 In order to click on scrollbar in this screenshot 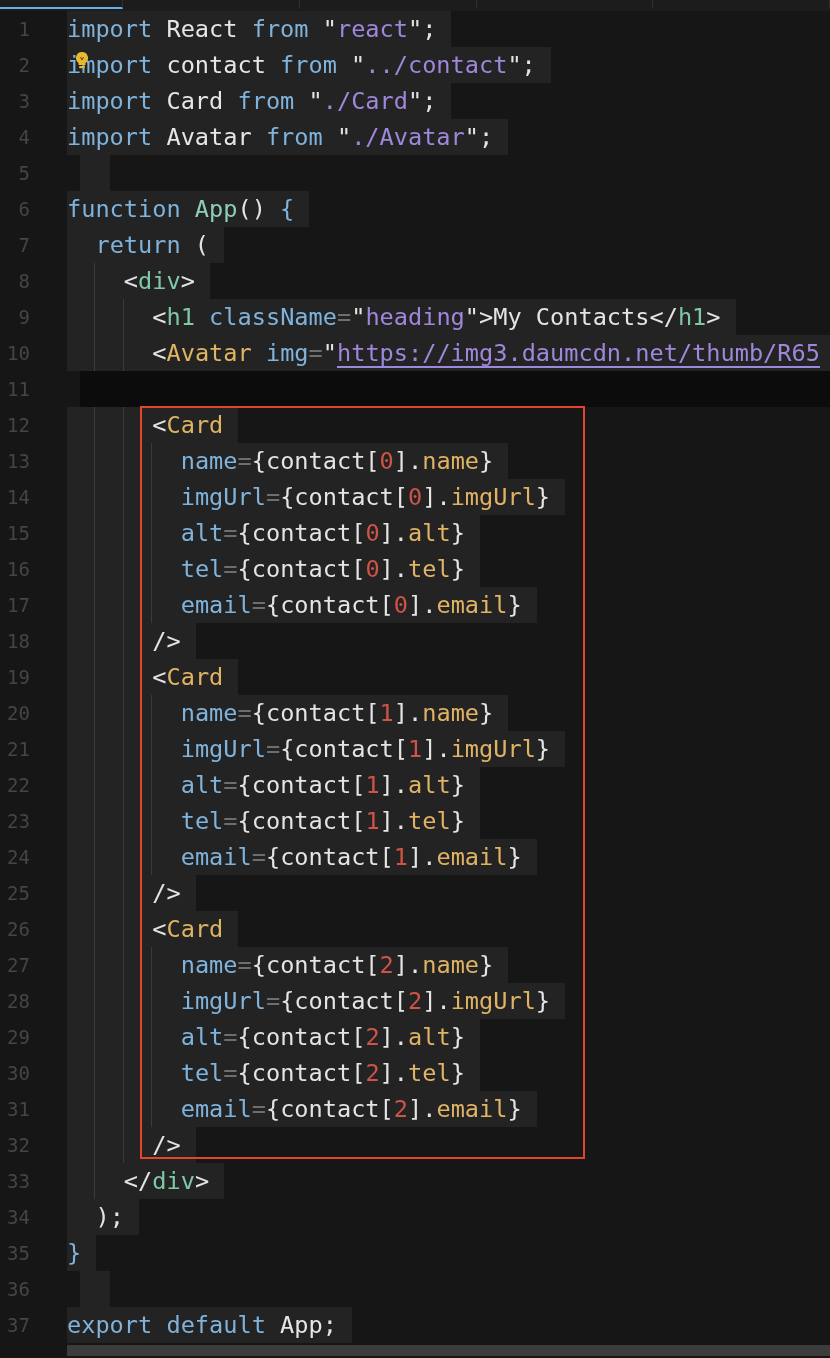, I will do `click(448, 1350)`.